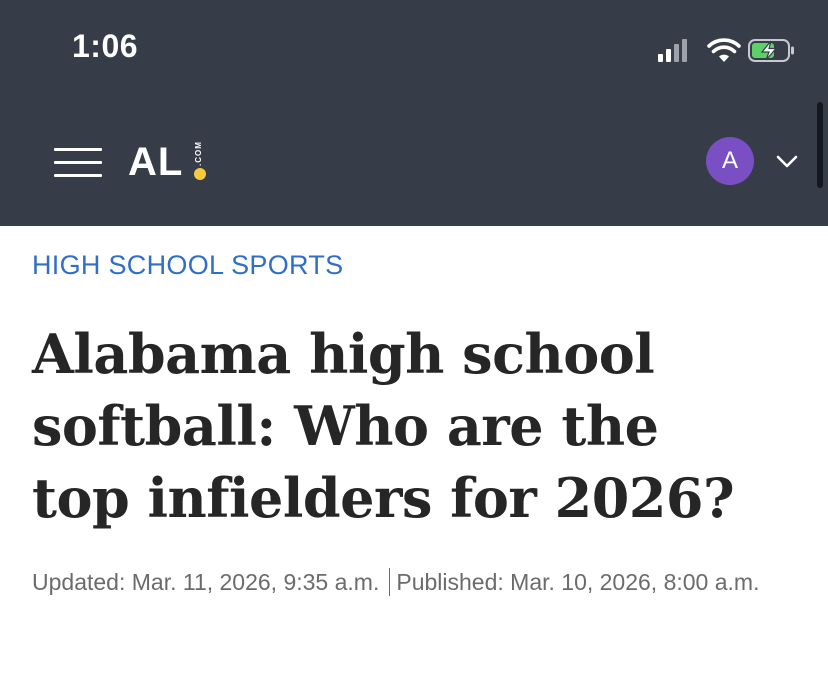 This screenshot has width=828, height=689. What do you see at coordinates (787, 161) in the screenshot?
I see `chevron-down-icon` at bounding box center [787, 161].